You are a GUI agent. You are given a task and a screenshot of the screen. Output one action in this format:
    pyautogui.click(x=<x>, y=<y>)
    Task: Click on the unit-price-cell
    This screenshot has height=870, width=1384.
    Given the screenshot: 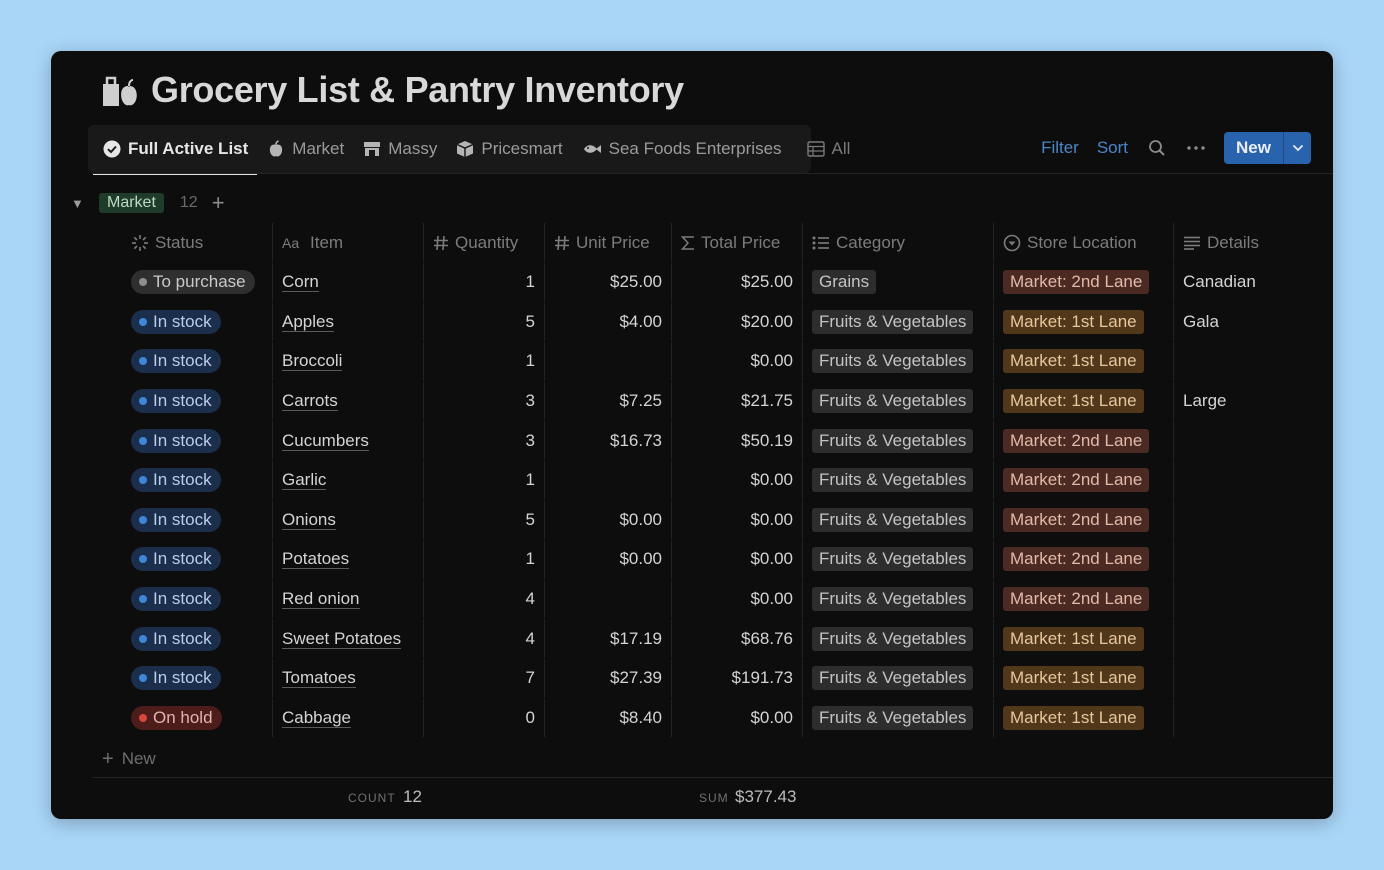 What is the action you would take?
    pyautogui.click(x=607, y=361)
    